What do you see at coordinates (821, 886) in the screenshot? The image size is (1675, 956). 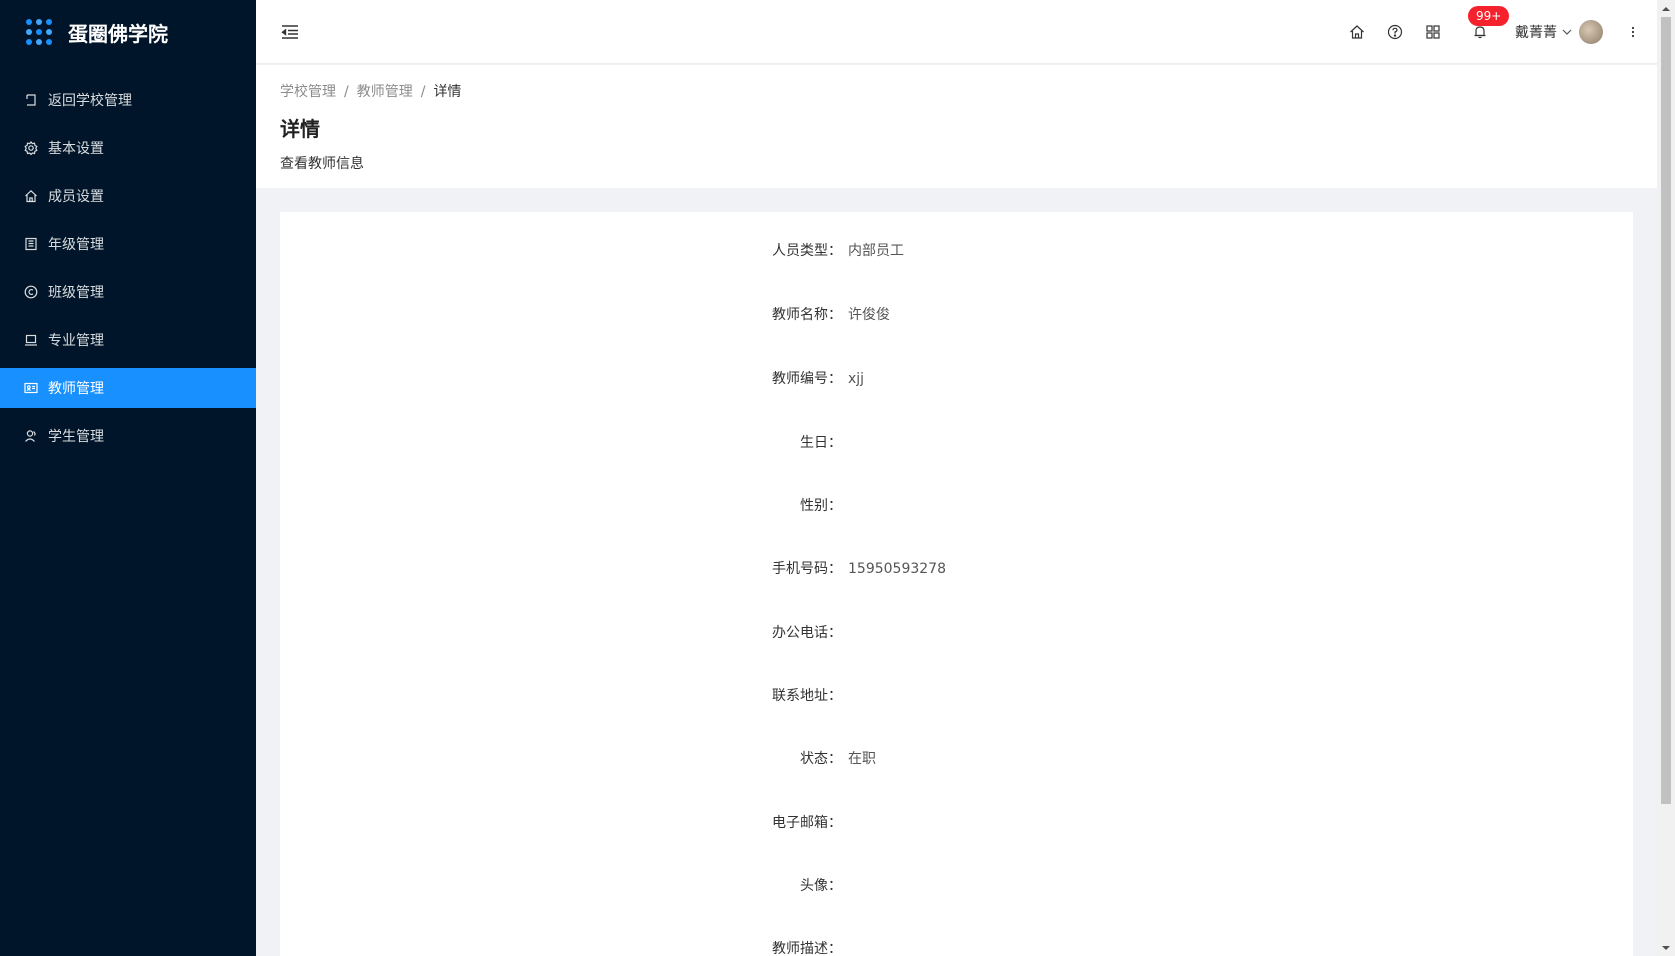 I see `field-label: 头像：` at bounding box center [821, 886].